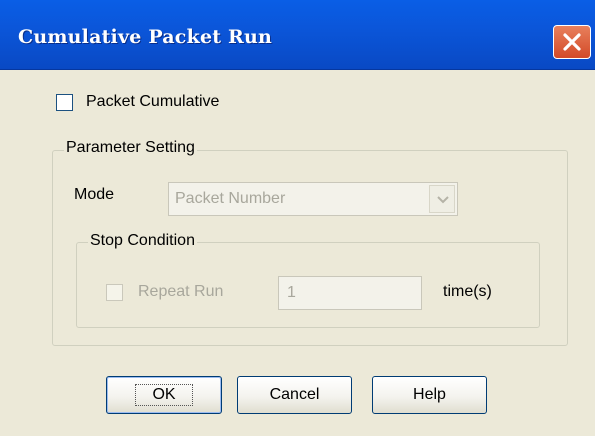 The image size is (595, 436). What do you see at coordinates (64, 102) in the screenshot?
I see `packet-cumulative-checkbox` at bounding box center [64, 102].